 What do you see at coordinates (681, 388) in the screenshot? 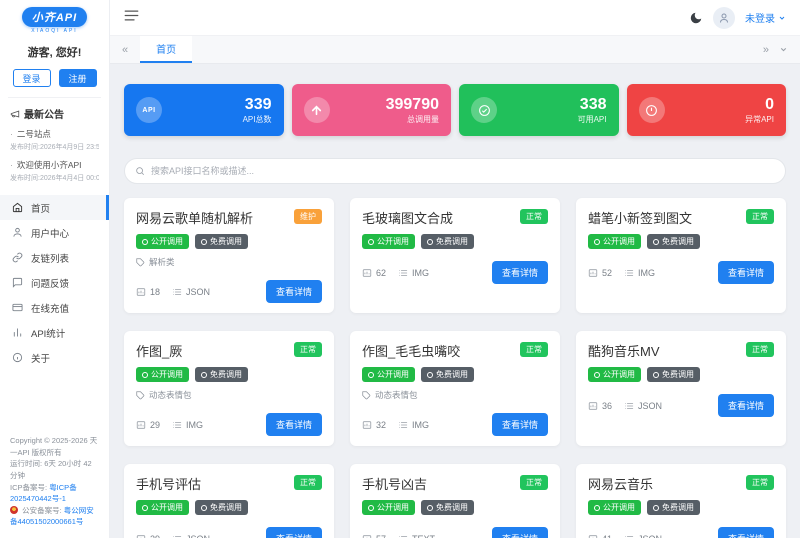
I see `api-card: 酷狗音乐MV 正常 公开调用 免费调用 36 JSON 查看详情` at bounding box center [681, 388].